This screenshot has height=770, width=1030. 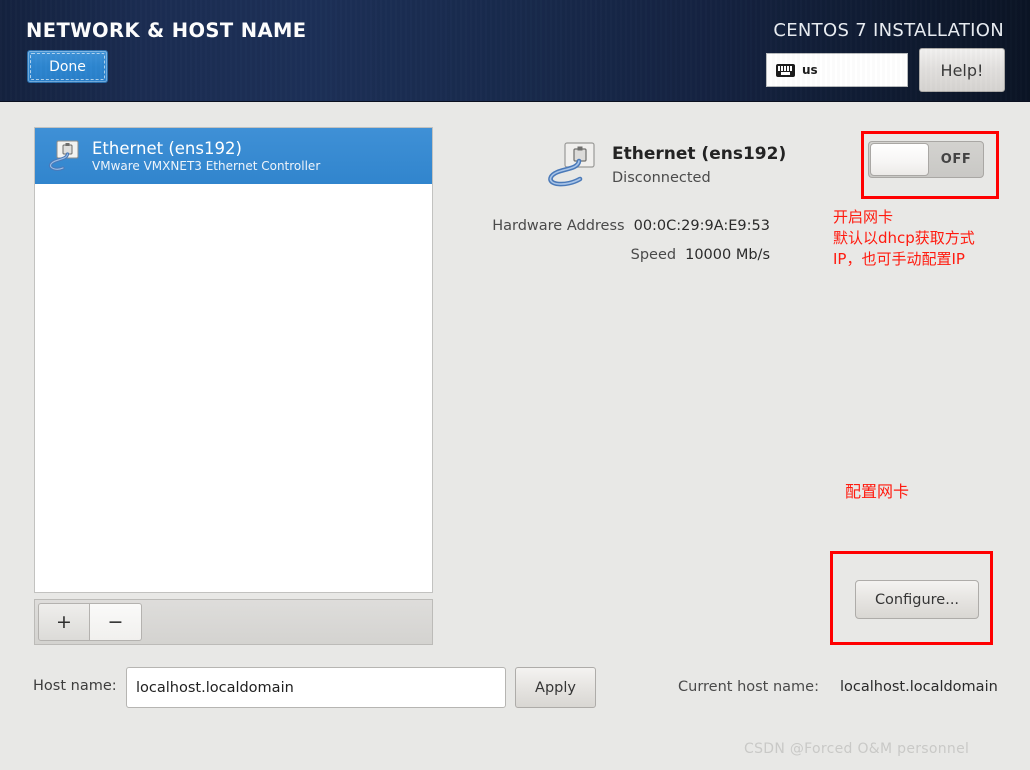 What do you see at coordinates (899, 159) in the screenshot?
I see `toggle-knob` at bounding box center [899, 159].